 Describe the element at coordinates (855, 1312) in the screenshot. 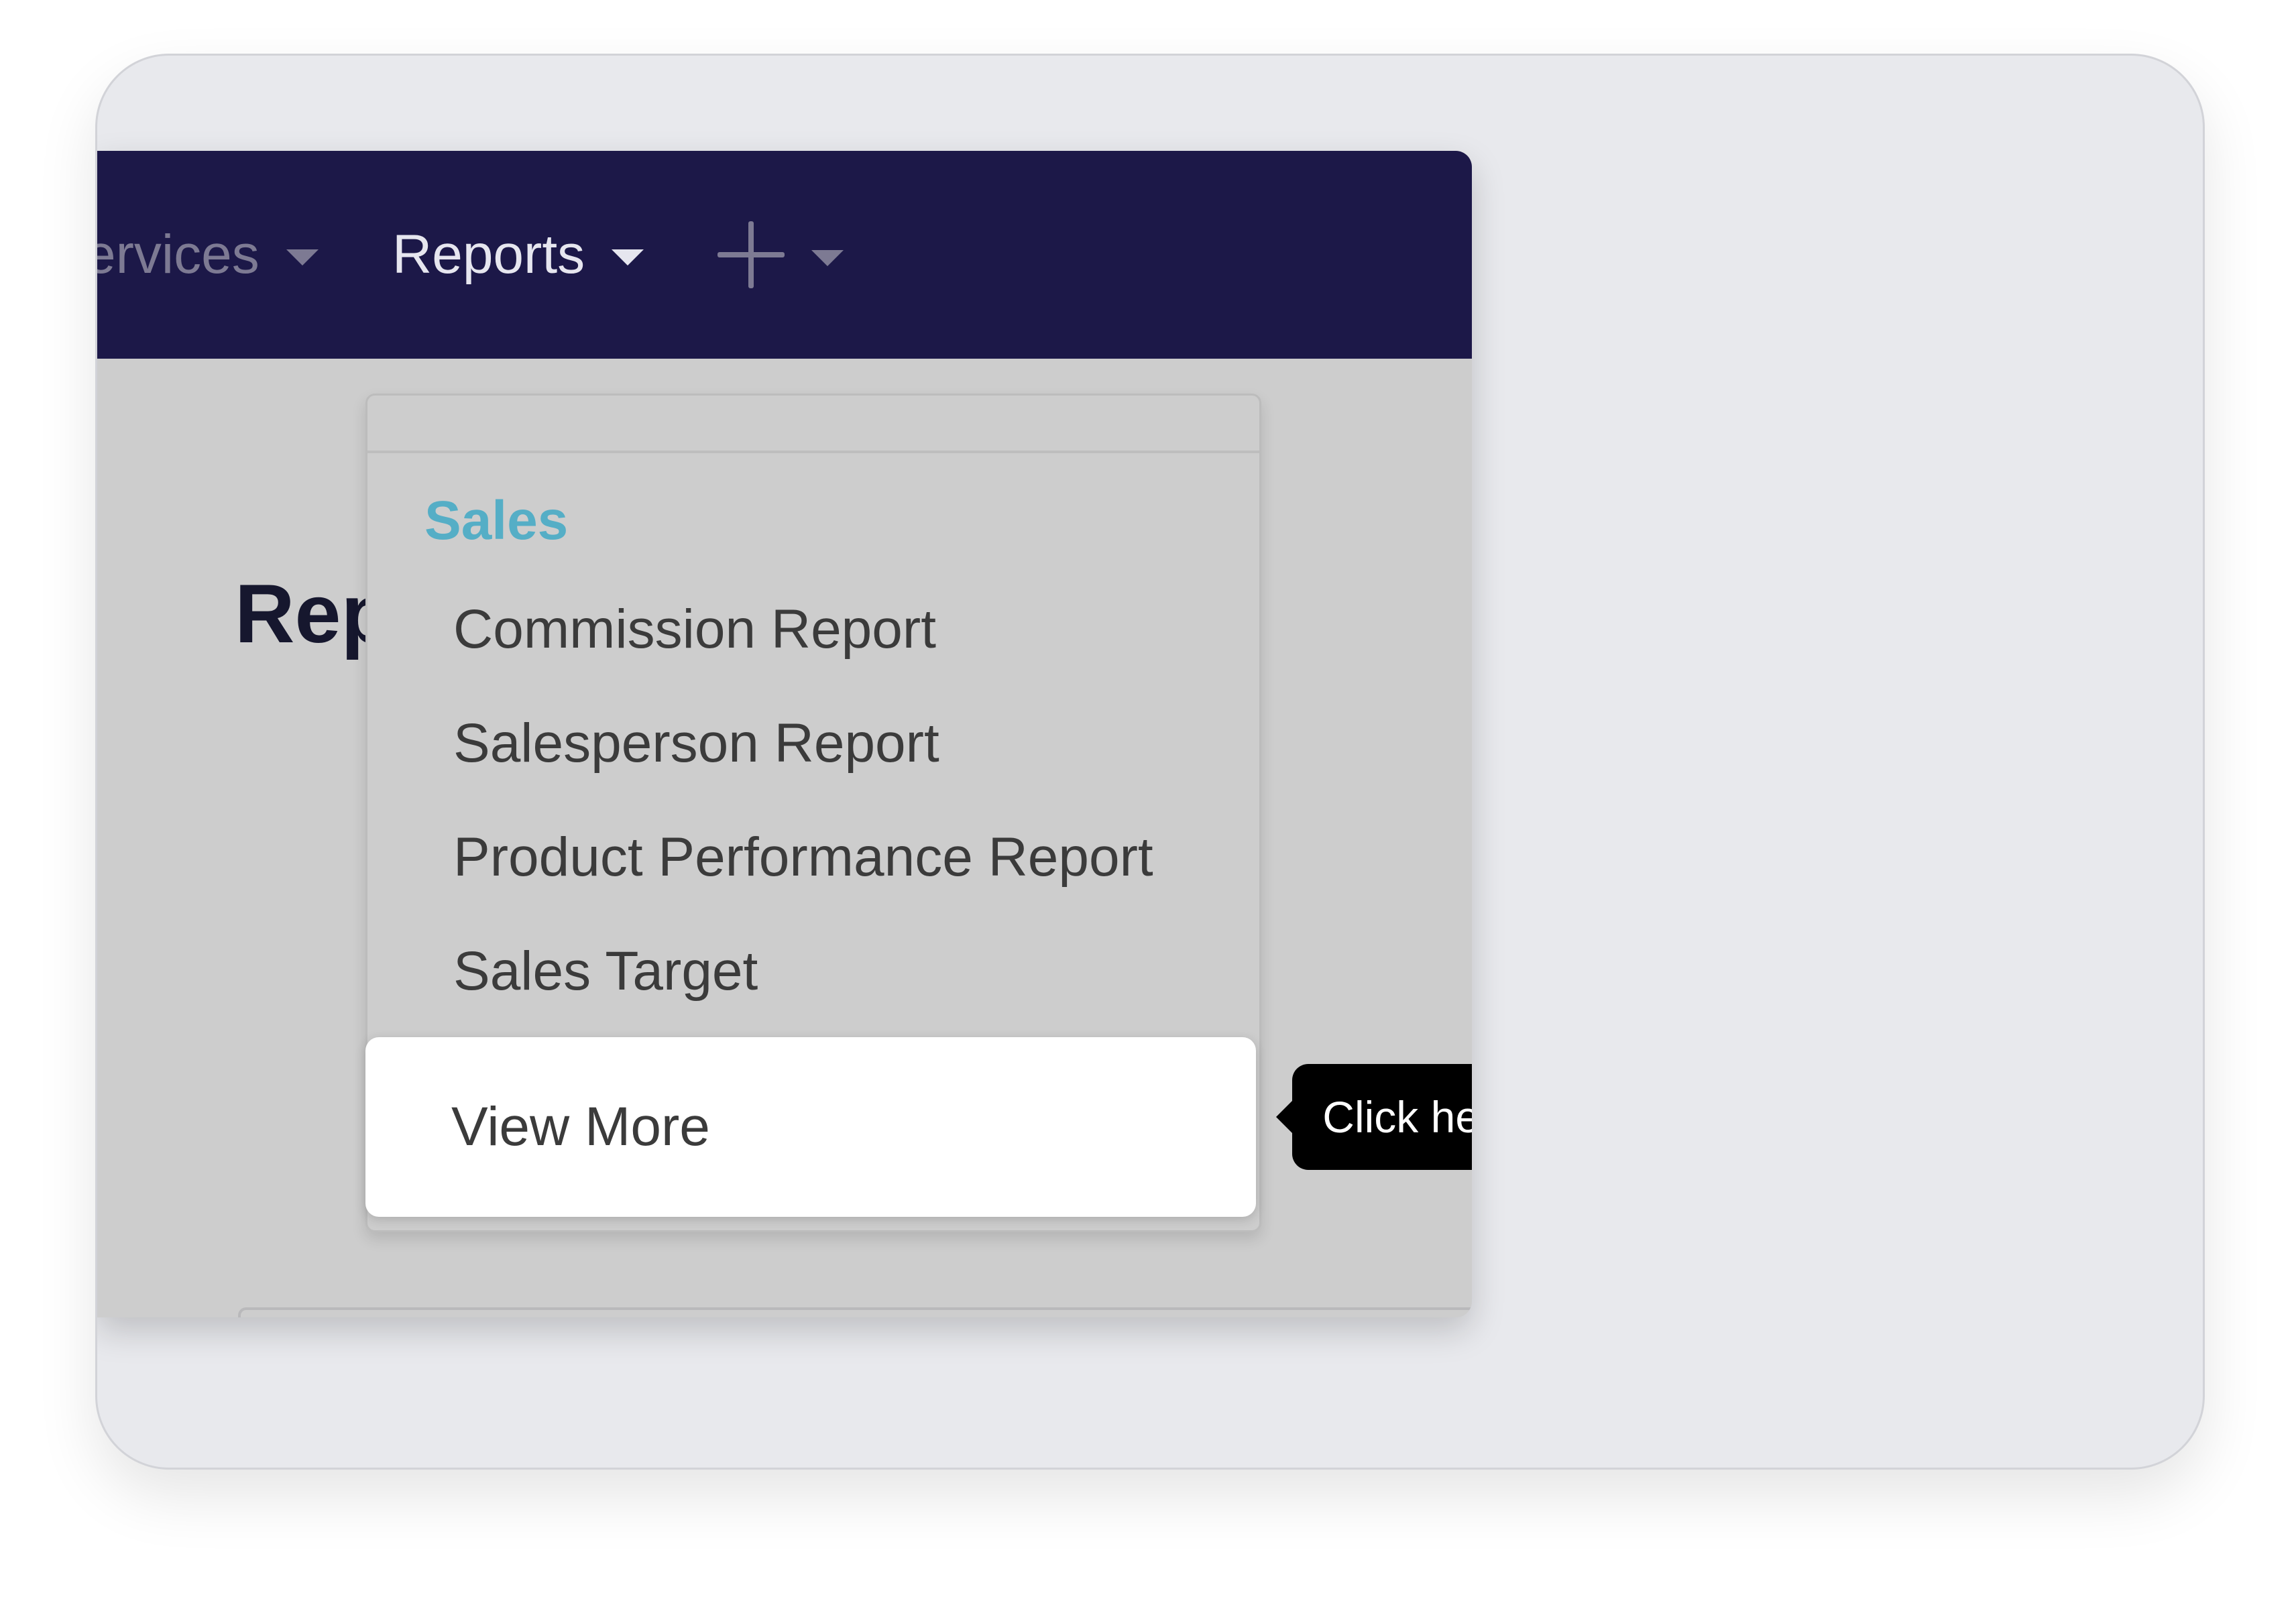

I see `content-panel` at that location.